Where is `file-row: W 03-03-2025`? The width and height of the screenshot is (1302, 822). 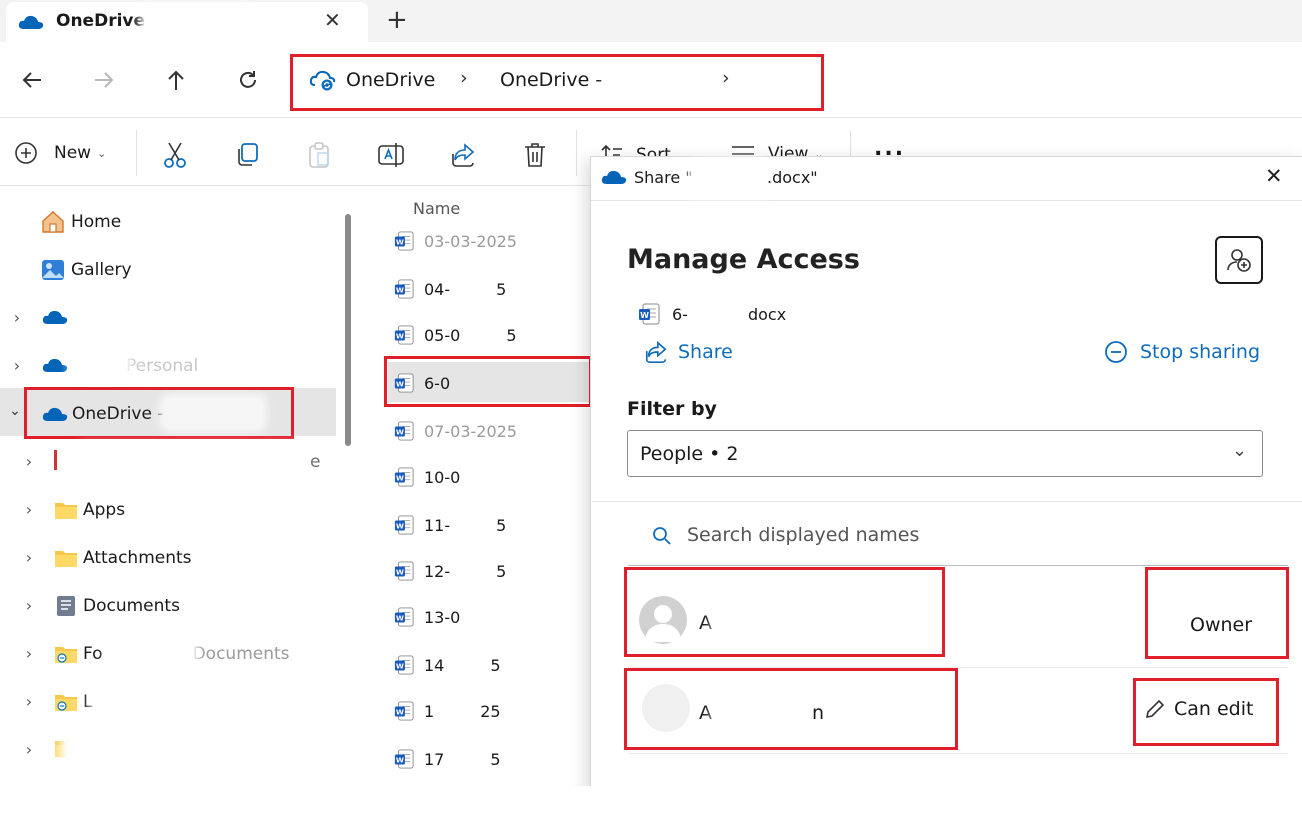
file-row: W 03-03-2025 is located at coordinates (478, 241).